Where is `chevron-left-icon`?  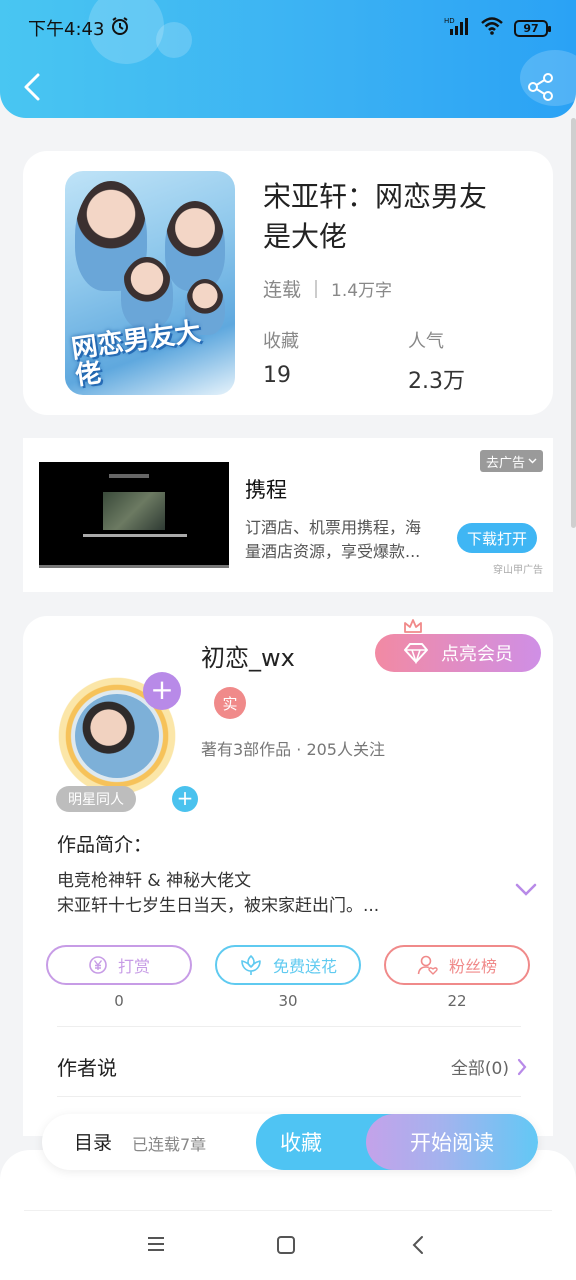 chevron-left-icon is located at coordinates (32, 87).